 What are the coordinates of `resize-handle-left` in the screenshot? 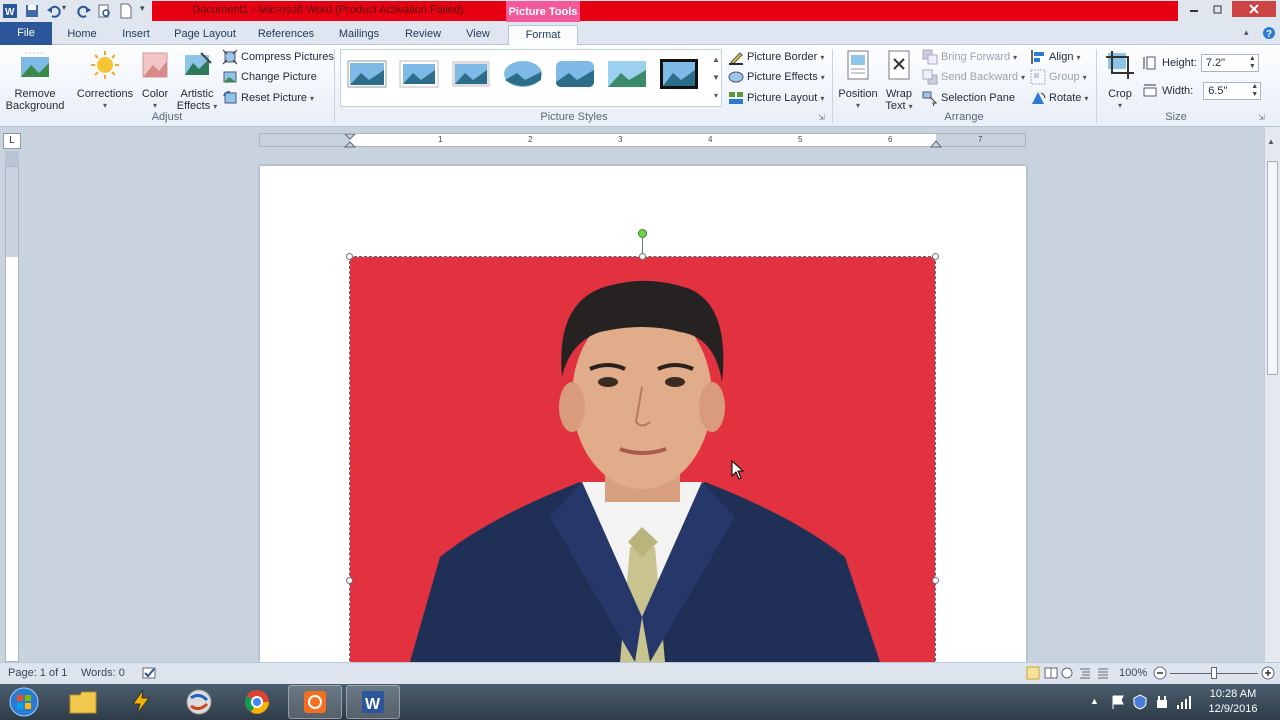 It's located at (349, 580).